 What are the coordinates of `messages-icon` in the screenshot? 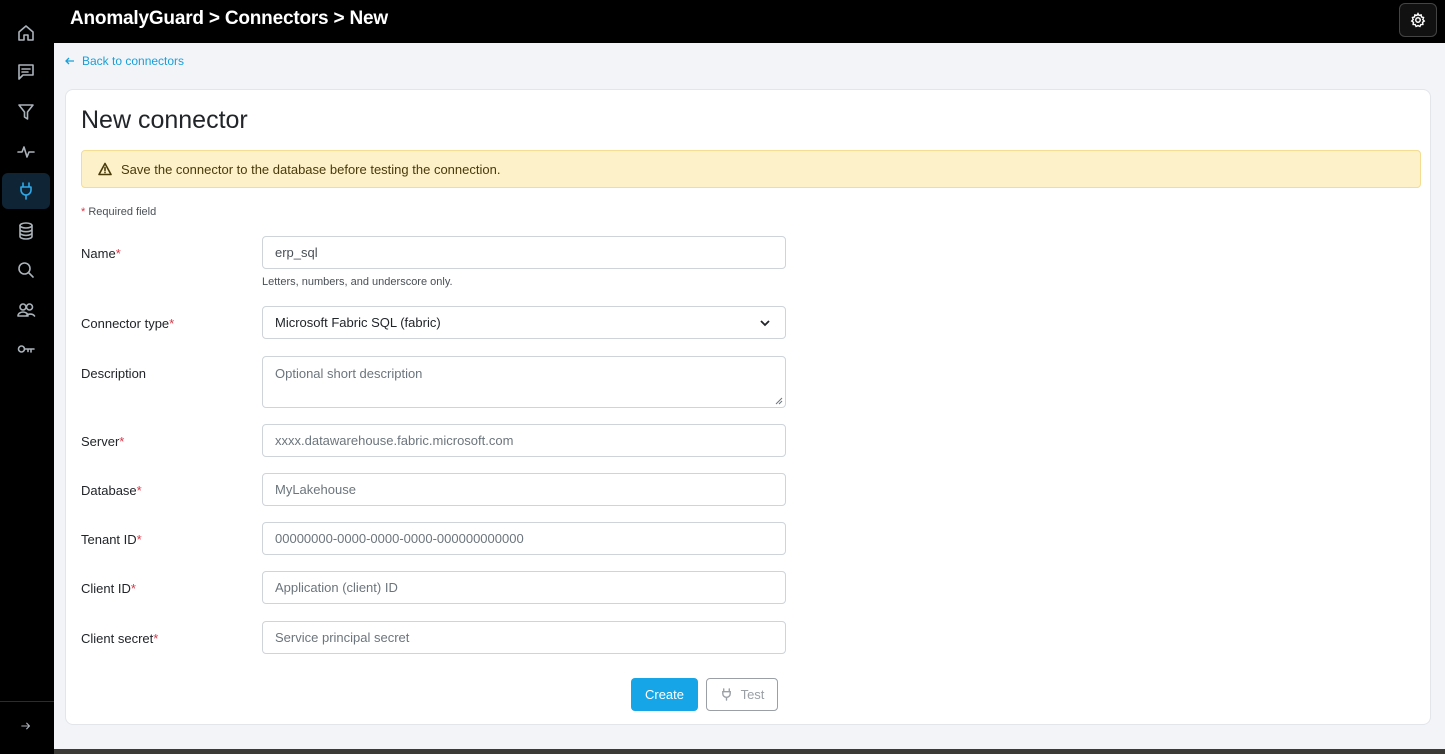 It's located at (26, 72).